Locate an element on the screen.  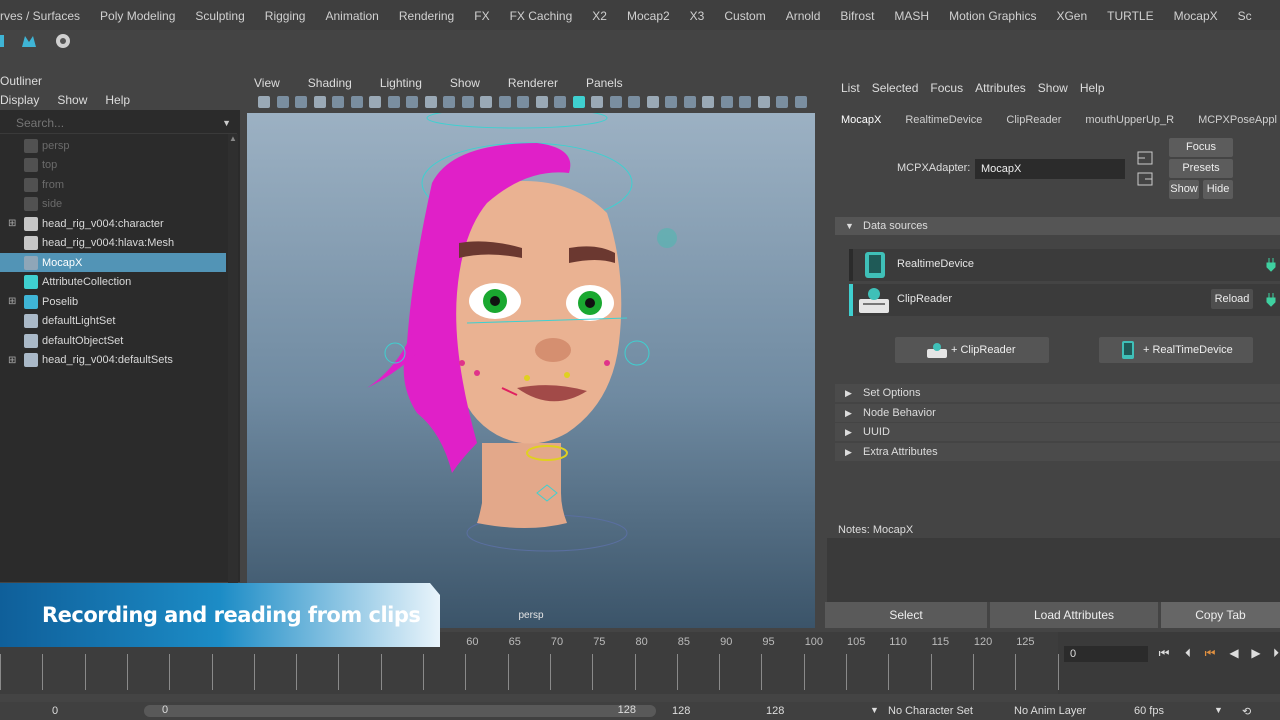
tab-realtimedevice: RealtimeDevice is located at coordinates (941, 120).